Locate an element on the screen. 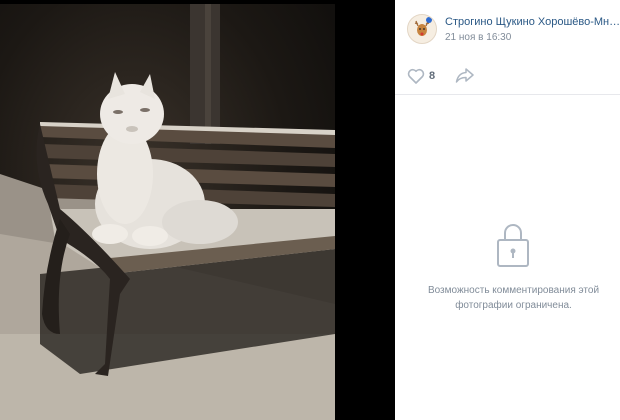 The width and height of the screenshot is (620, 420). group-avatar is located at coordinates (422, 29).